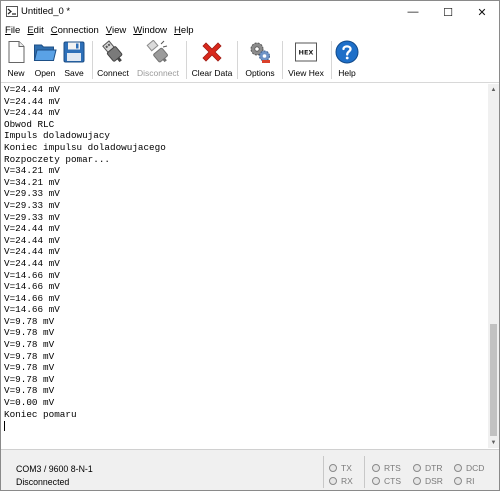  I want to click on terminal-cursor-line, so click(245, 426).